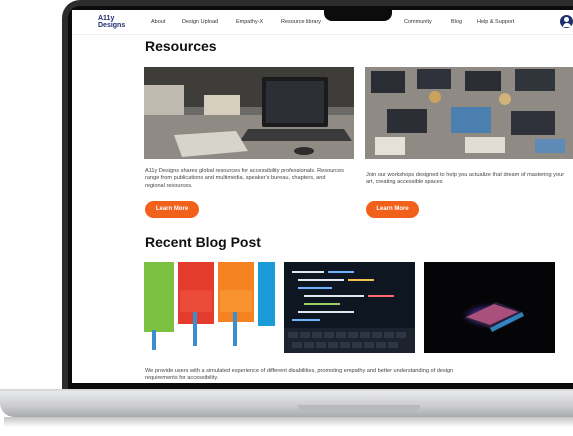  I want to click on site-logo: A11y Designs, so click(111, 22).